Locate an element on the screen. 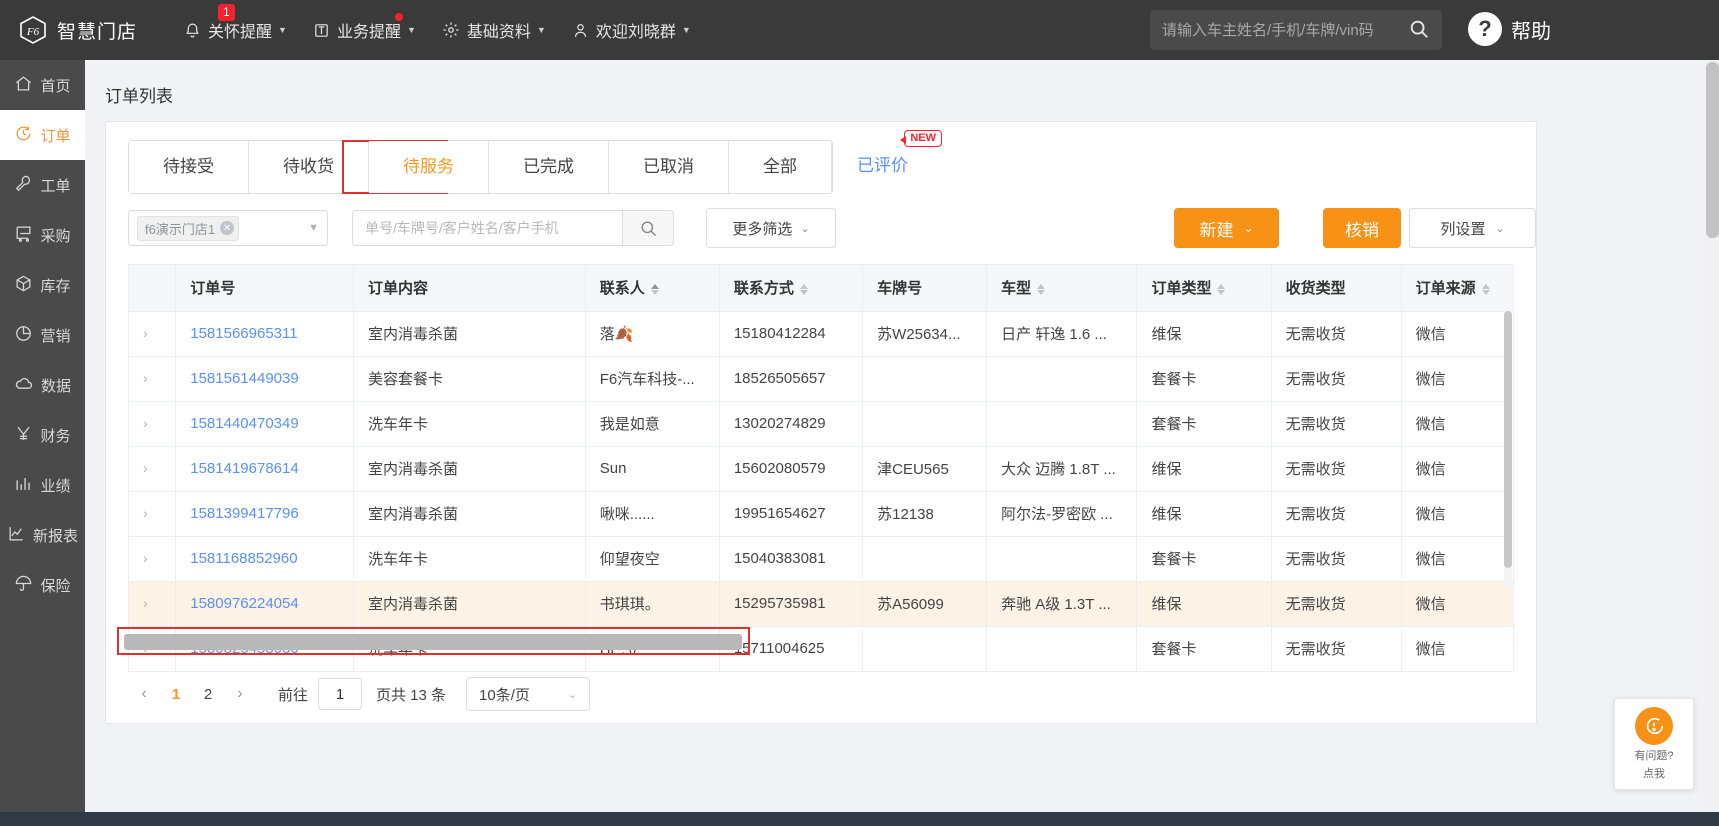 The width and height of the screenshot is (1719, 826). cell-order-no: 1581566965311 is located at coordinates (265, 334).